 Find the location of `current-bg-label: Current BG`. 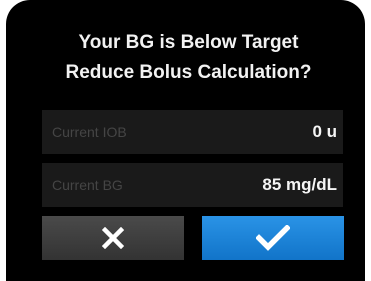

current-bg-label: Current BG is located at coordinates (87, 185).